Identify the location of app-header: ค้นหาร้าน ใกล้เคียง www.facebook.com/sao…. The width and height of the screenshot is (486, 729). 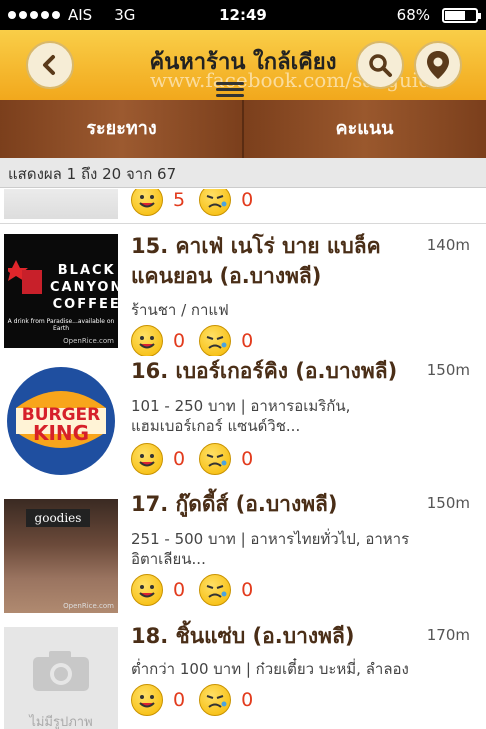
(243, 65).